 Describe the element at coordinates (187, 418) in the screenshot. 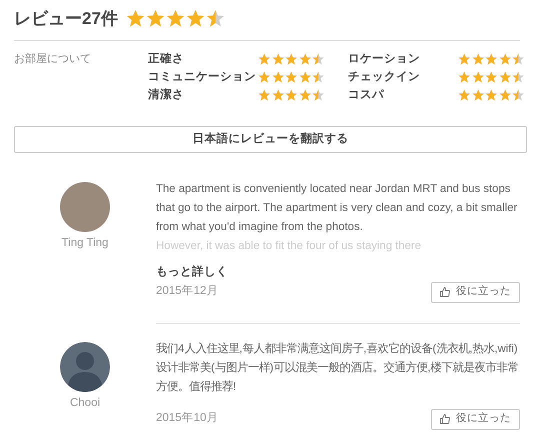

I see `review-date: 2015年10月` at that location.